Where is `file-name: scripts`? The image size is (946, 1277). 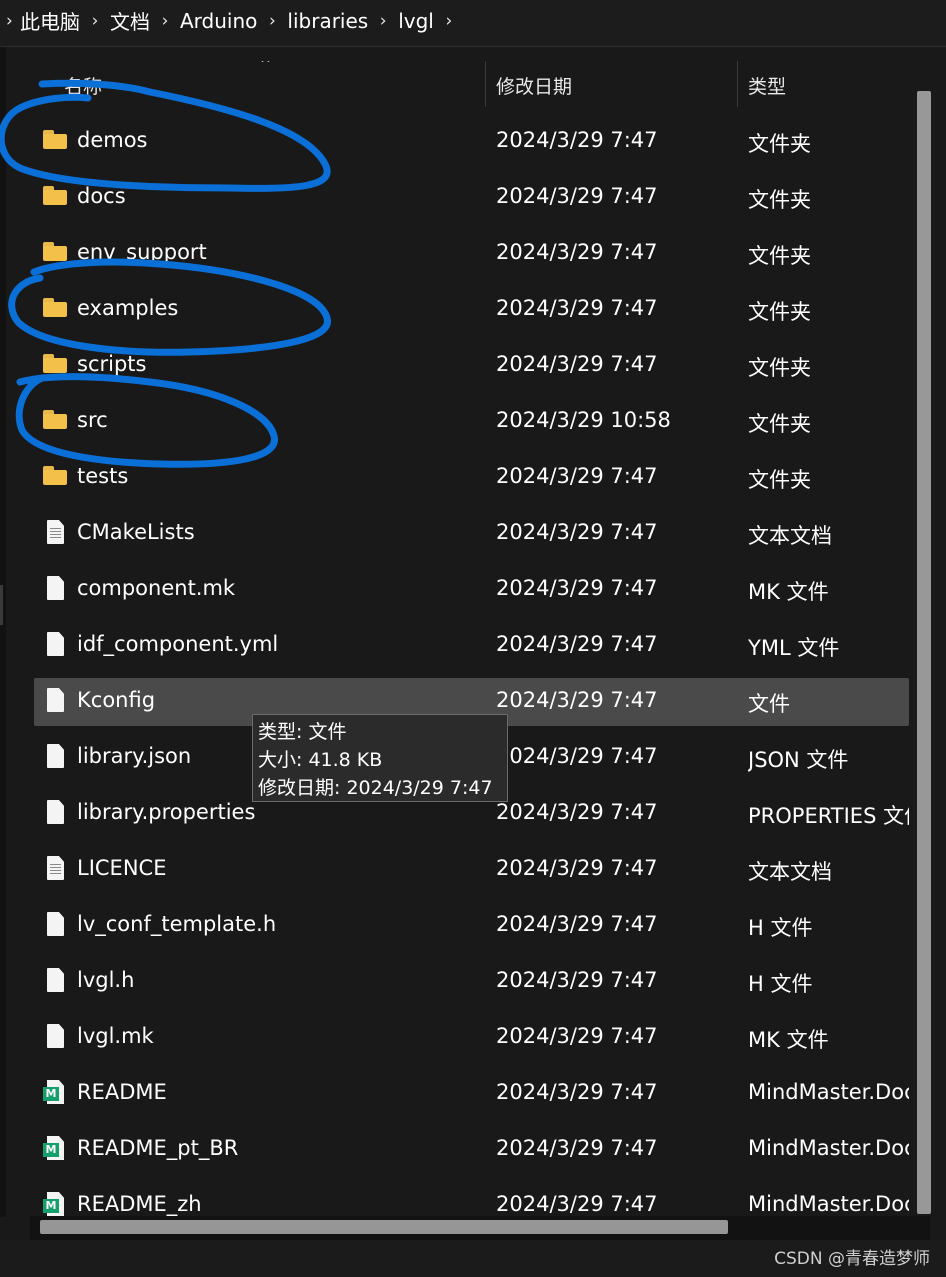
file-name: scripts is located at coordinates (111, 364).